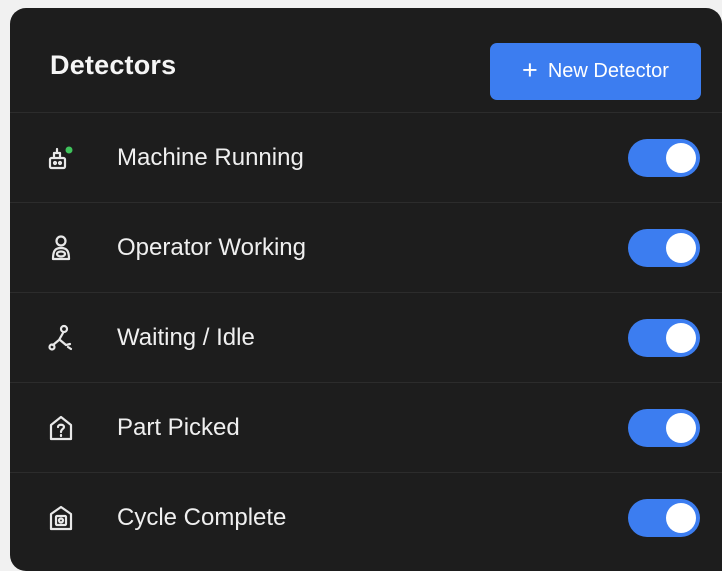 Image resolution: width=722 pixels, height=571 pixels. Describe the element at coordinates (664, 427) in the screenshot. I see `part-picked-toggle` at that location.